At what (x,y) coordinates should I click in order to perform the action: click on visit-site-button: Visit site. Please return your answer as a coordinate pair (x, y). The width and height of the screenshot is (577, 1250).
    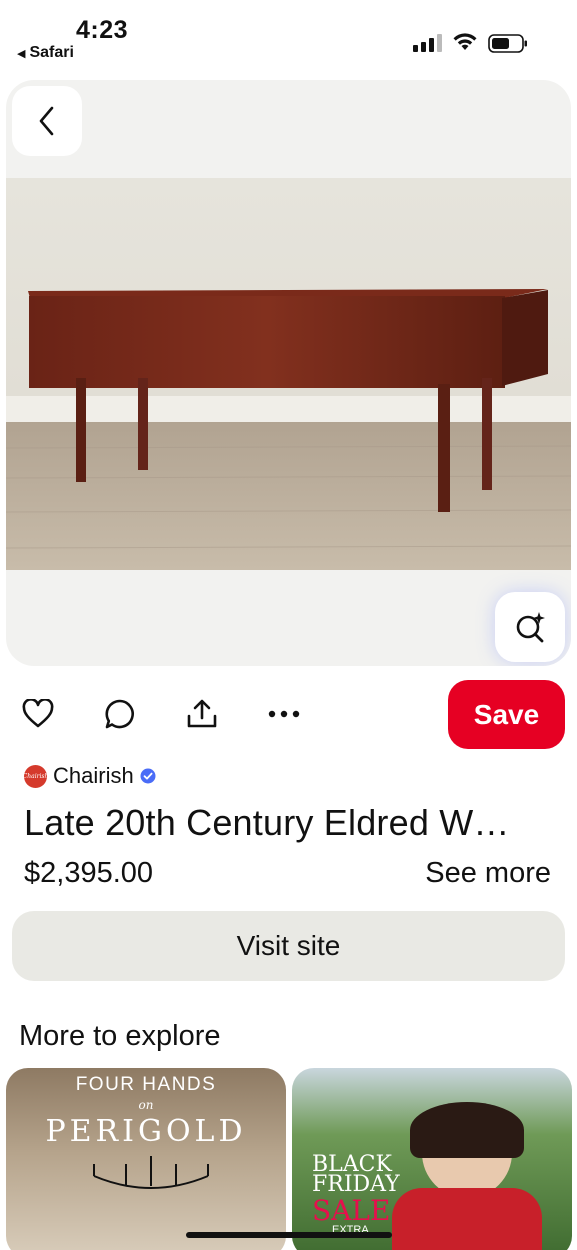
    Looking at the image, I should click on (288, 946).